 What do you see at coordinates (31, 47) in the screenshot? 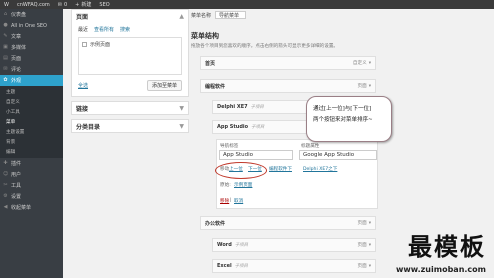
I see `sidebar-item-media: ▣ 多媒体` at bounding box center [31, 47].